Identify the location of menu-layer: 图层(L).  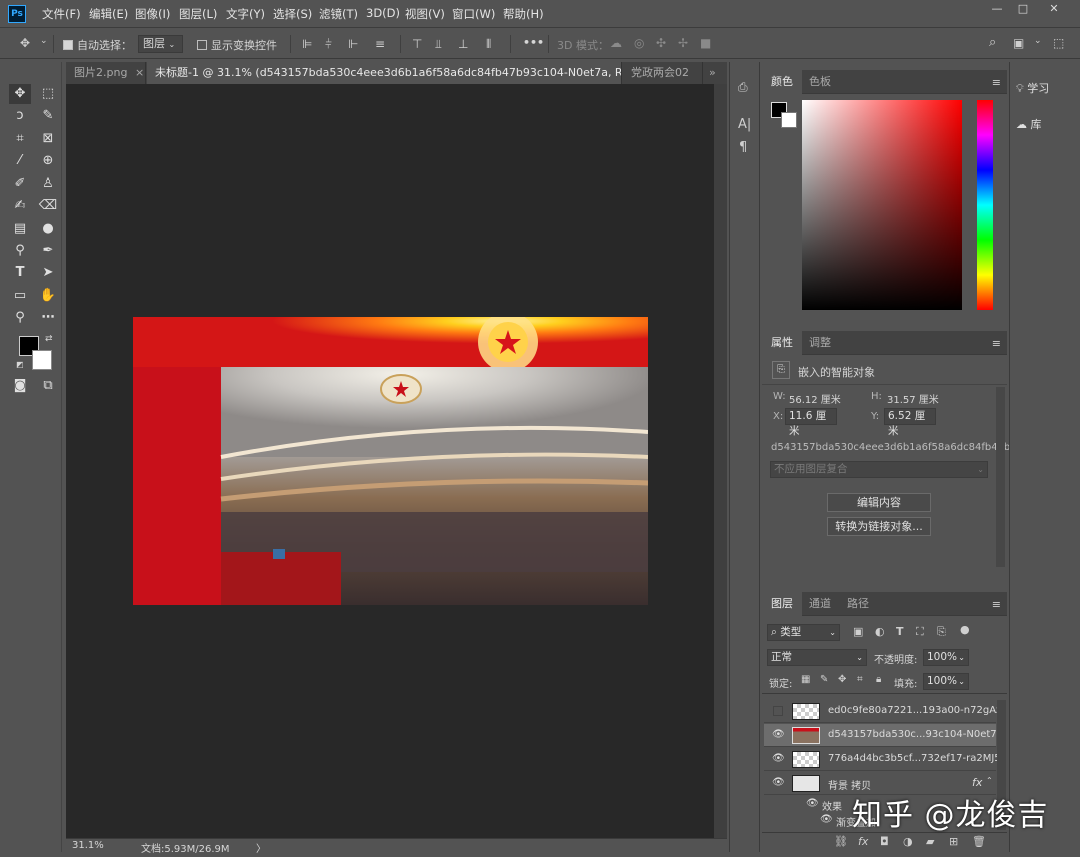
(198, 14).